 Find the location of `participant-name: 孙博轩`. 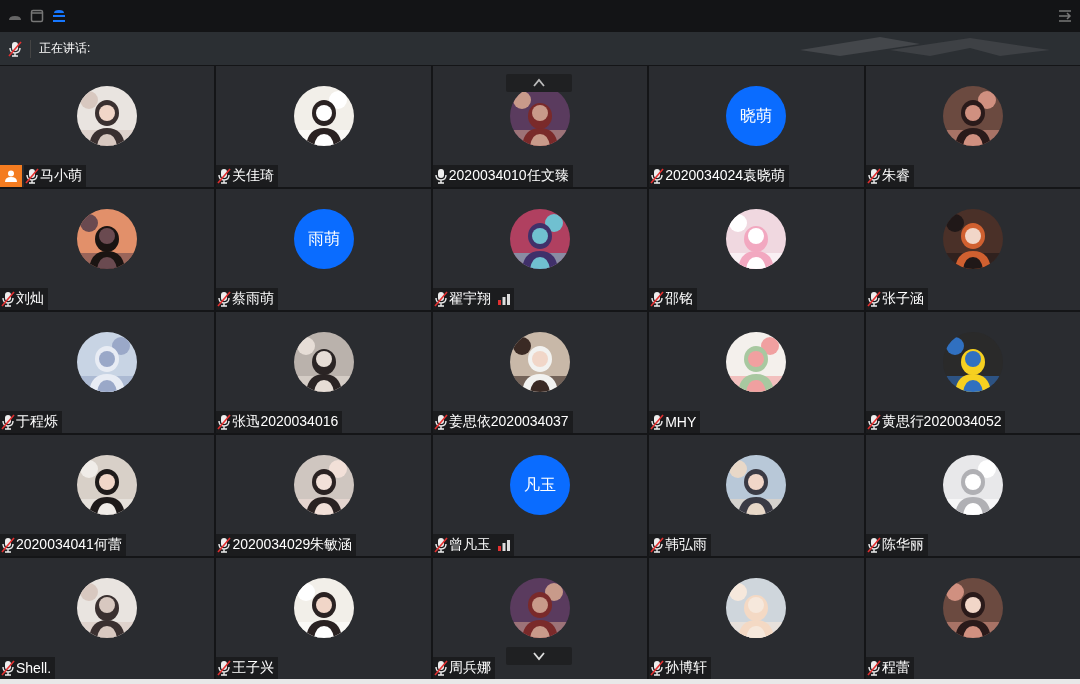

participant-name: 孙博轩 is located at coordinates (686, 668).